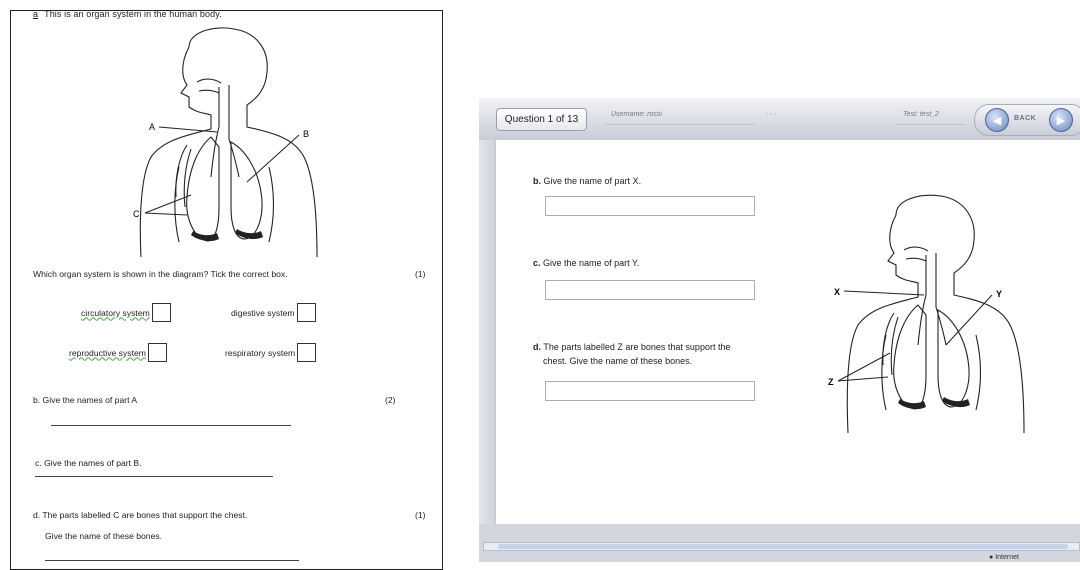 This screenshot has height=570, width=1080. What do you see at coordinates (591, 263) in the screenshot?
I see `question-text: Give the name of part Y.` at bounding box center [591, 263].